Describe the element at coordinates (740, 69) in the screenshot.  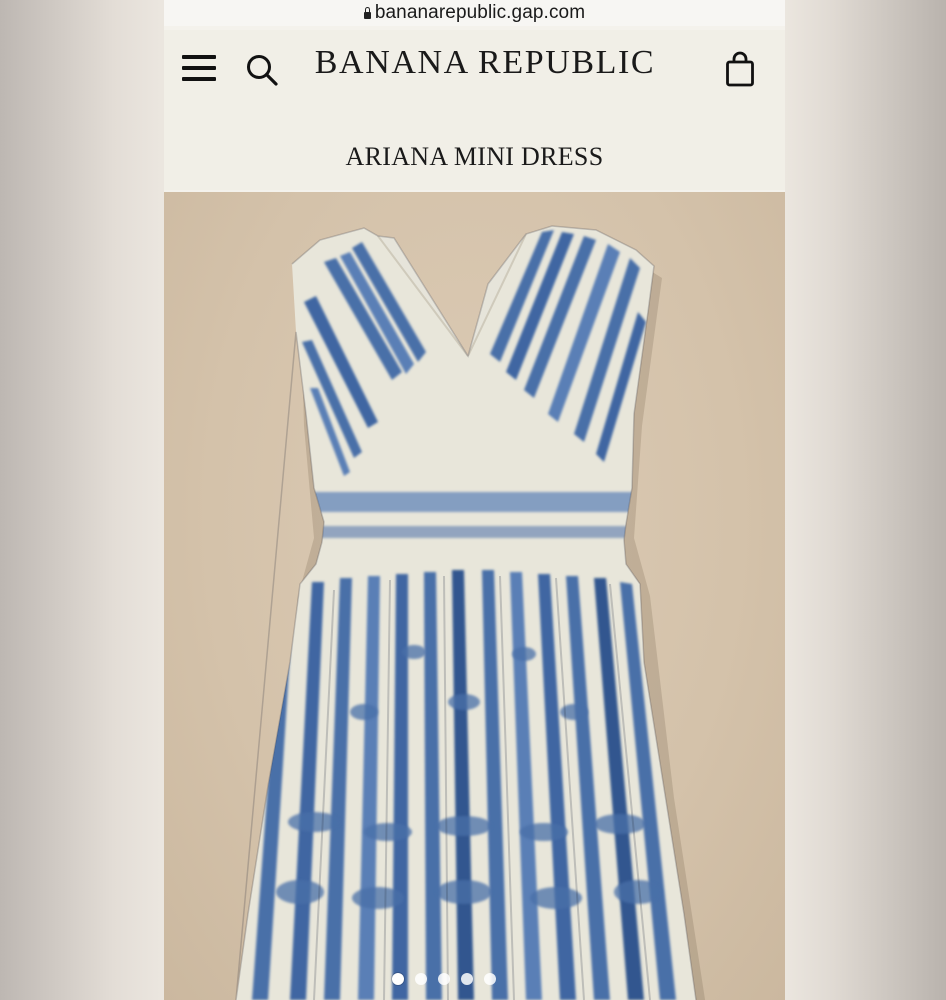
I see `shopping-bag-icon` at that location.